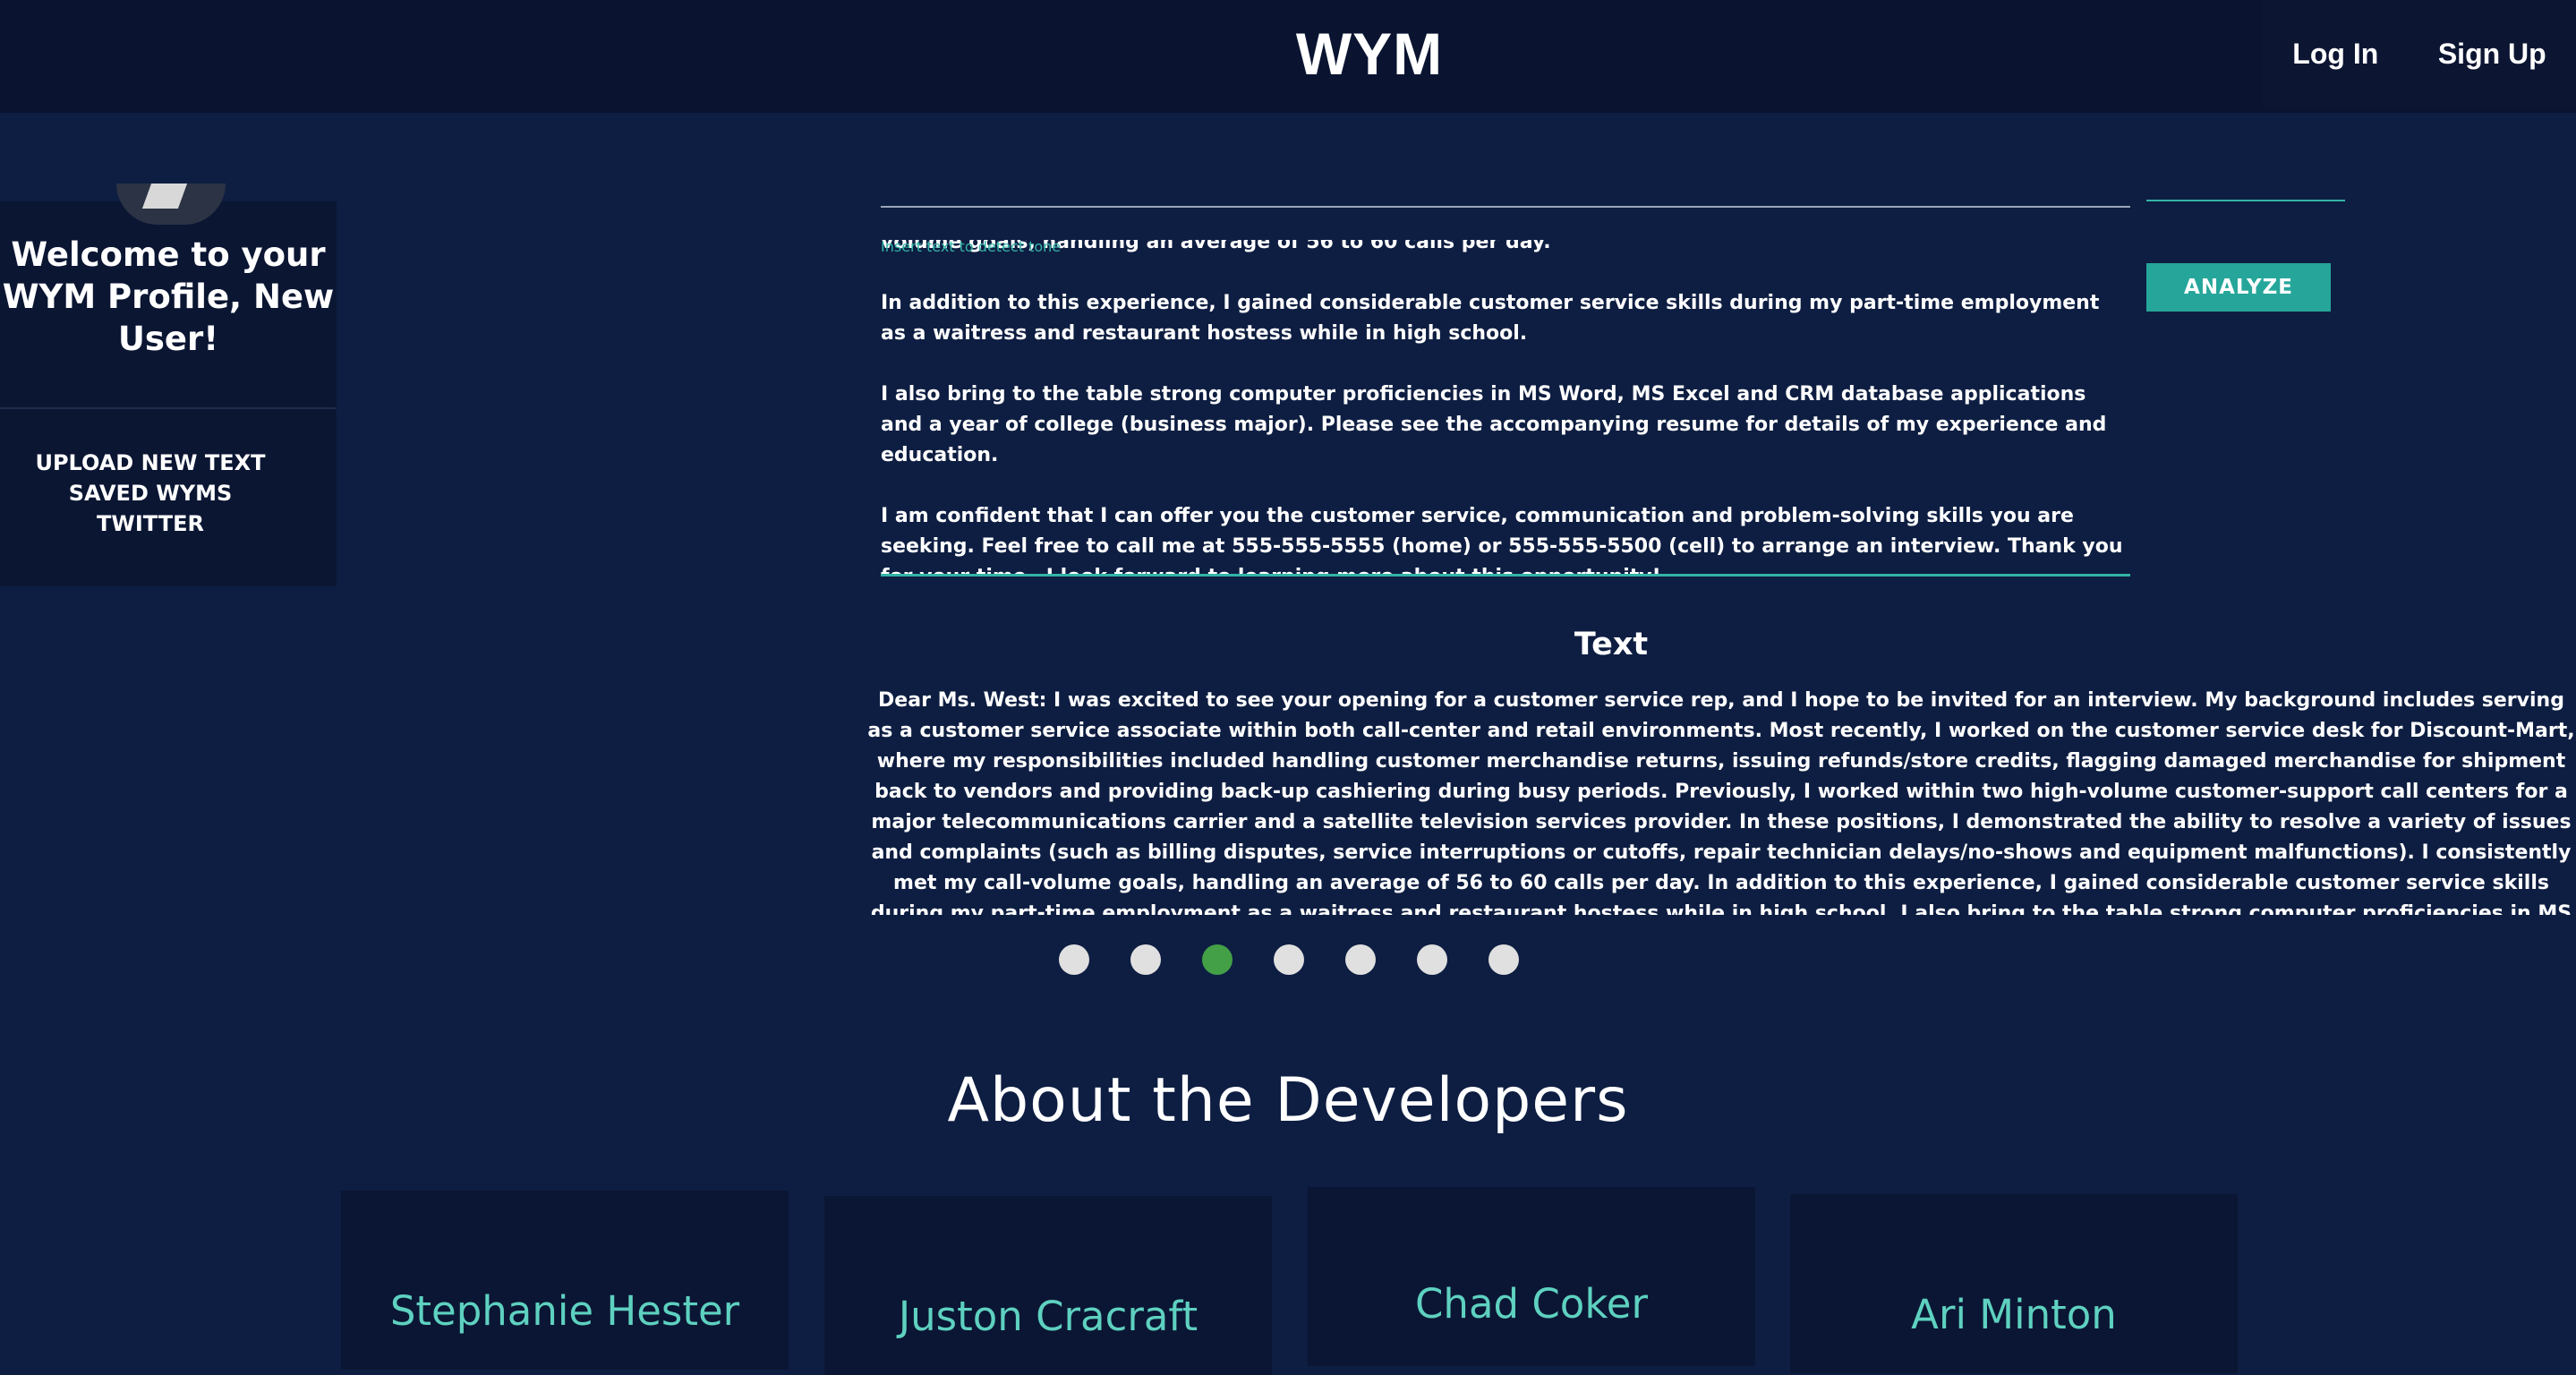  Describe the element at coordinates (2014, 1314) in the screenshot. I see `developer-name: Ari Minton` at that location.